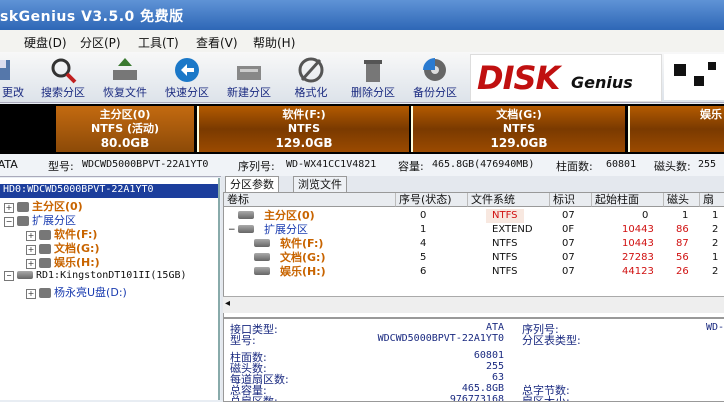  Describe the element at coordinates (109, 191) in the screenshot. I see `tree-hd0: HD0:WDCWD5000BPVT-22A1YT0` at that location.